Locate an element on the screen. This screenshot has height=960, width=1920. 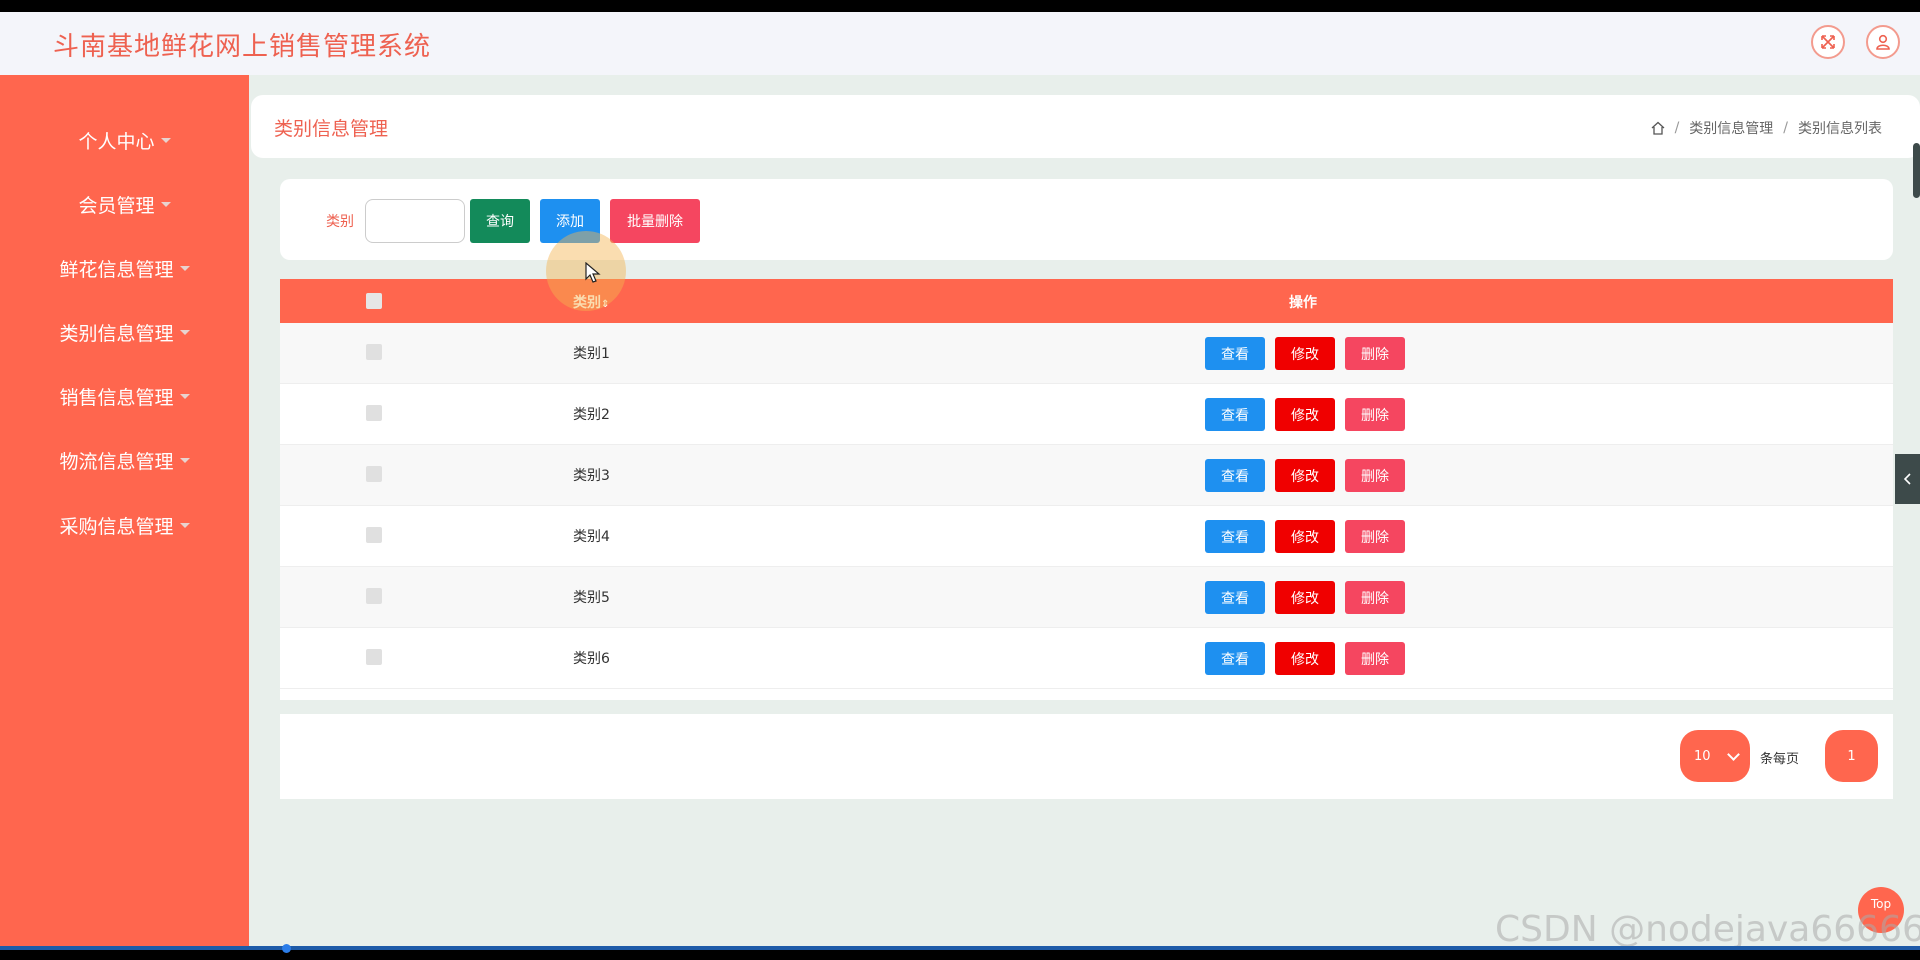
search-form: 类别 查询 添加 批量删除 is located at coordinates (1086, 219).